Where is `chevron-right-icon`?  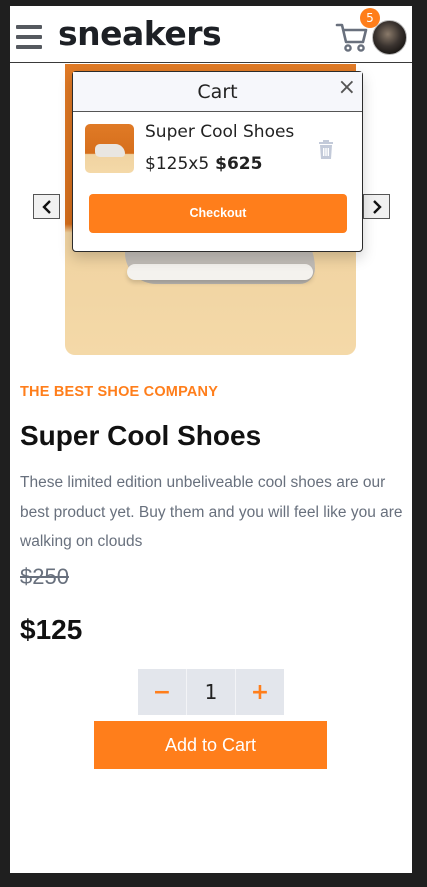 chevron-right-icon is located at coordinates (377, 206).